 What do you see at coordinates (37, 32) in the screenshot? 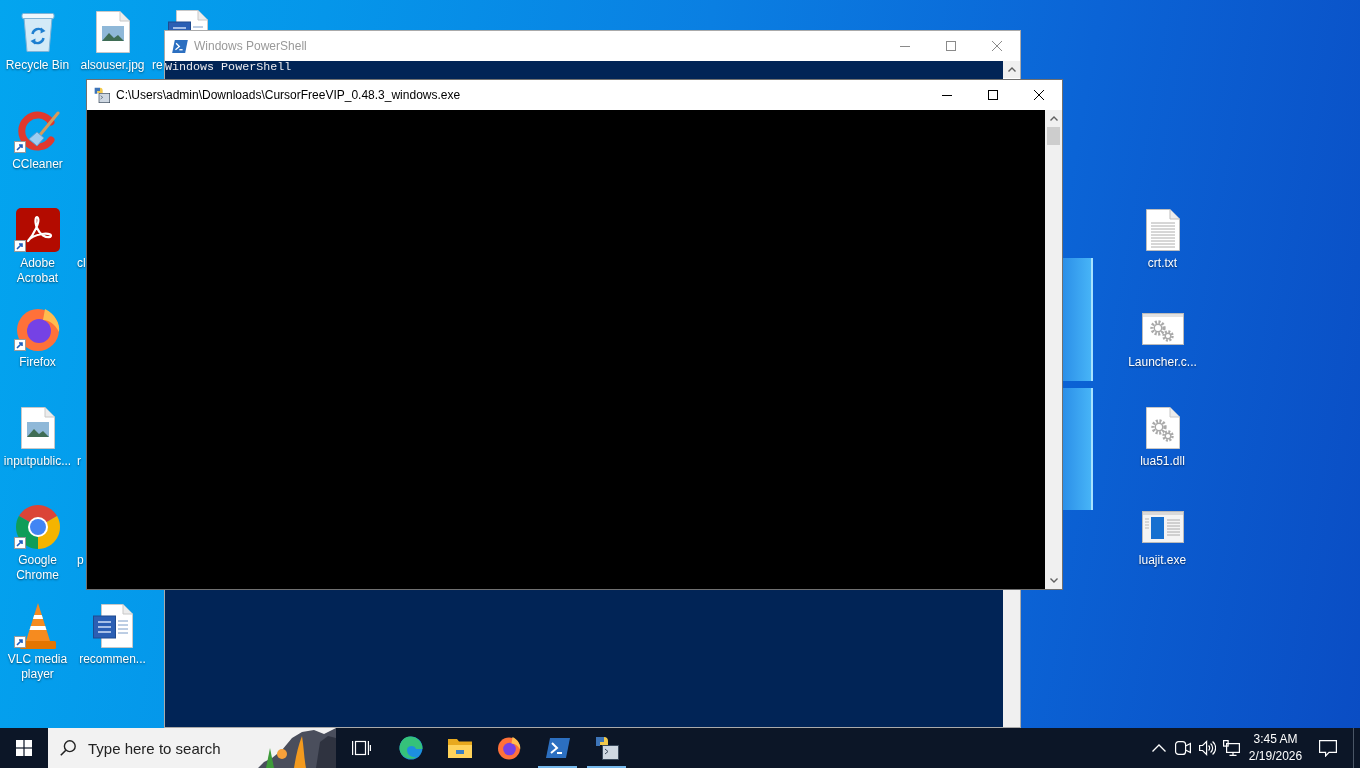
I see `recycle-bin-icon` at bounding box center [37, 32].